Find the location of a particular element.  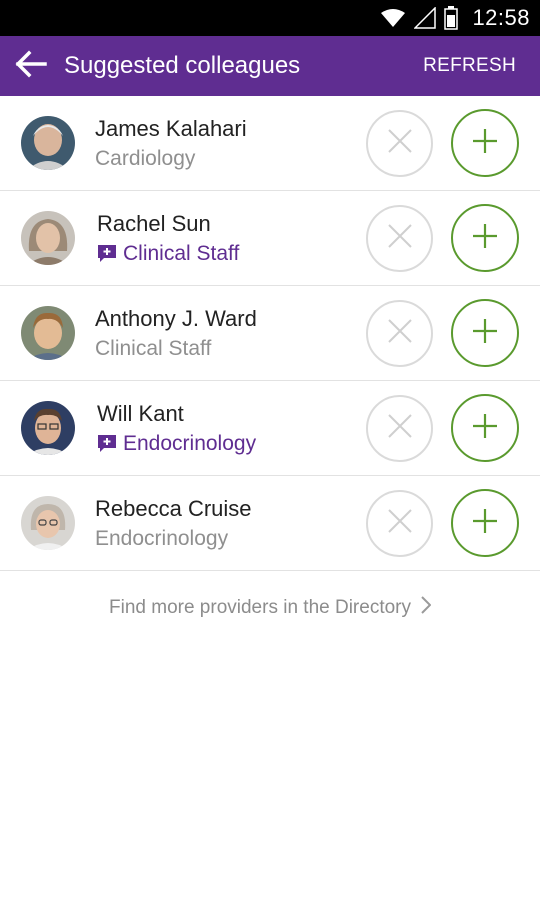

page-title: Suggested colleagues is located at coordinates (182, 65).